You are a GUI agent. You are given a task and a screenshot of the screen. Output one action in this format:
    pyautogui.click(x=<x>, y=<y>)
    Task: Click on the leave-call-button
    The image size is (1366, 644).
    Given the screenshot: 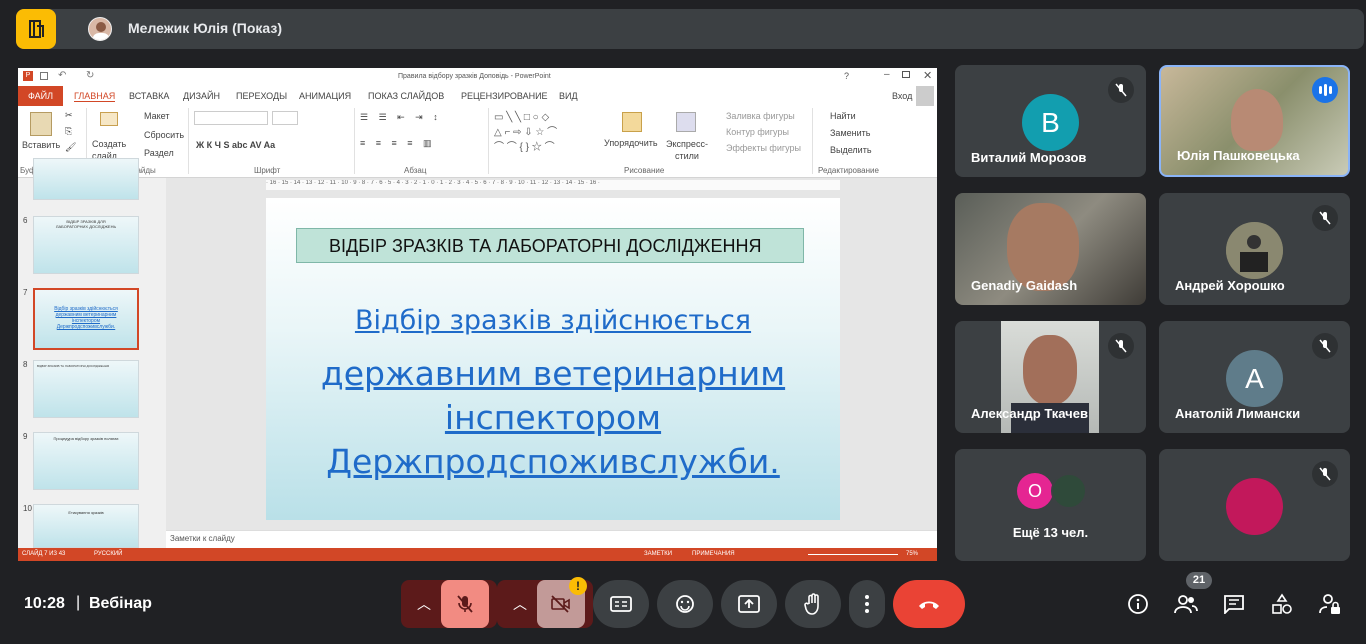 What is the action you would take?
    pyautogui.click(x=929, y=604)
    